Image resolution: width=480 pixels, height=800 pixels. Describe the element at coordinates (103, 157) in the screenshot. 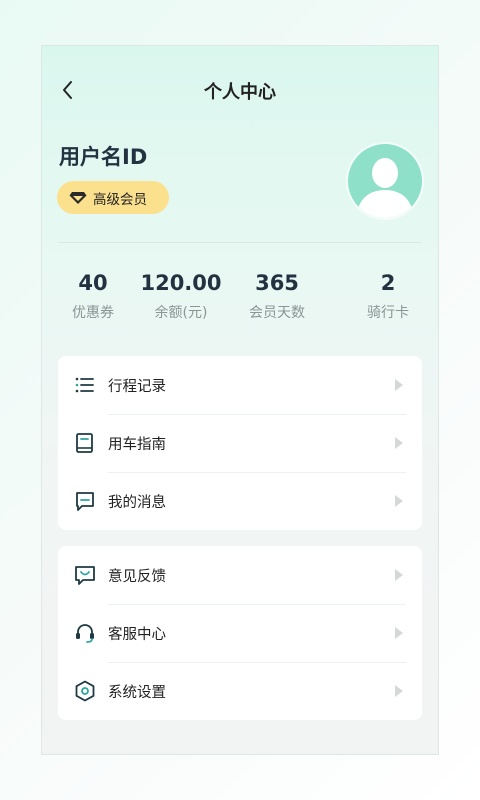

I see `username: 用户名ID` at that location.